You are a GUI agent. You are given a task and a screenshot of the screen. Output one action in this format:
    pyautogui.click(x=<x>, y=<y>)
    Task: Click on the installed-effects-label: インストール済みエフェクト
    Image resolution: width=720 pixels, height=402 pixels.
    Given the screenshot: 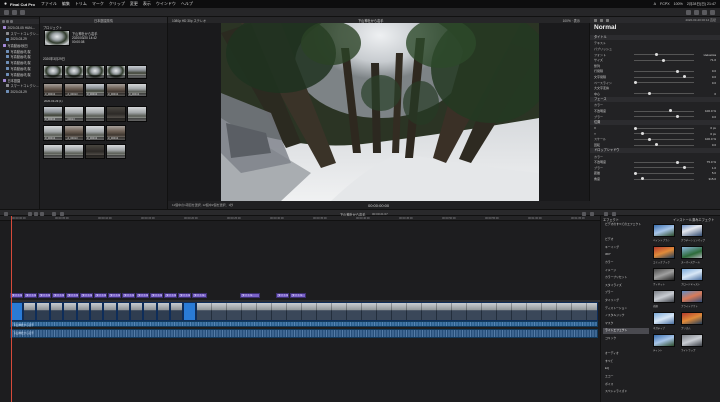 What is the action you would take?
    pyautogui.click(x=693, y=219)
    